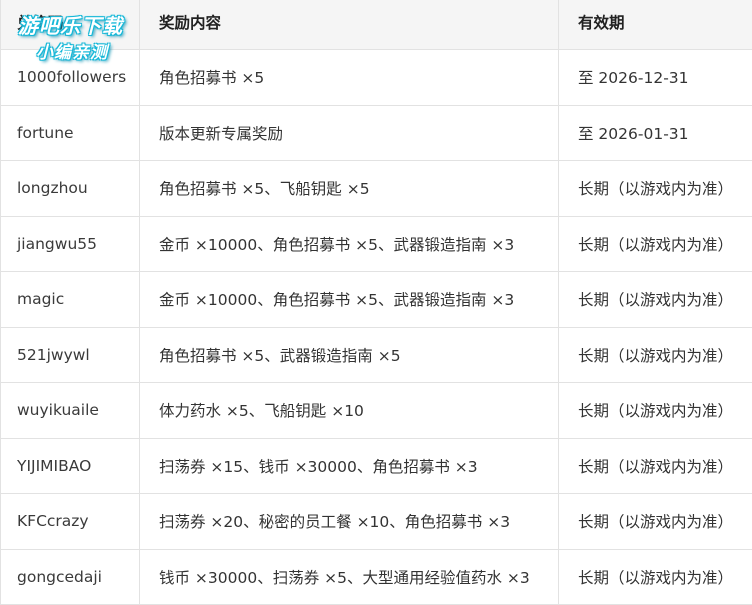 The height and width of the screenshot is (605, 752). What do you see at coordinates (70, 411) in the screenshot?
I see `code-cell: wuyikuaile` at bounding box center [70, 411].